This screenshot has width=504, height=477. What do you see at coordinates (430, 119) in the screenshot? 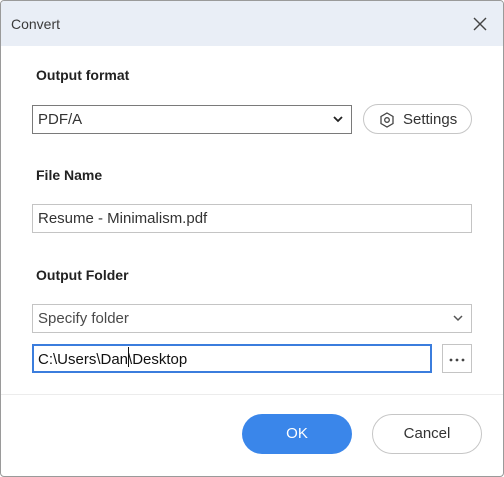
I see `settings-label: Settings` at bounding box center [430, 119].